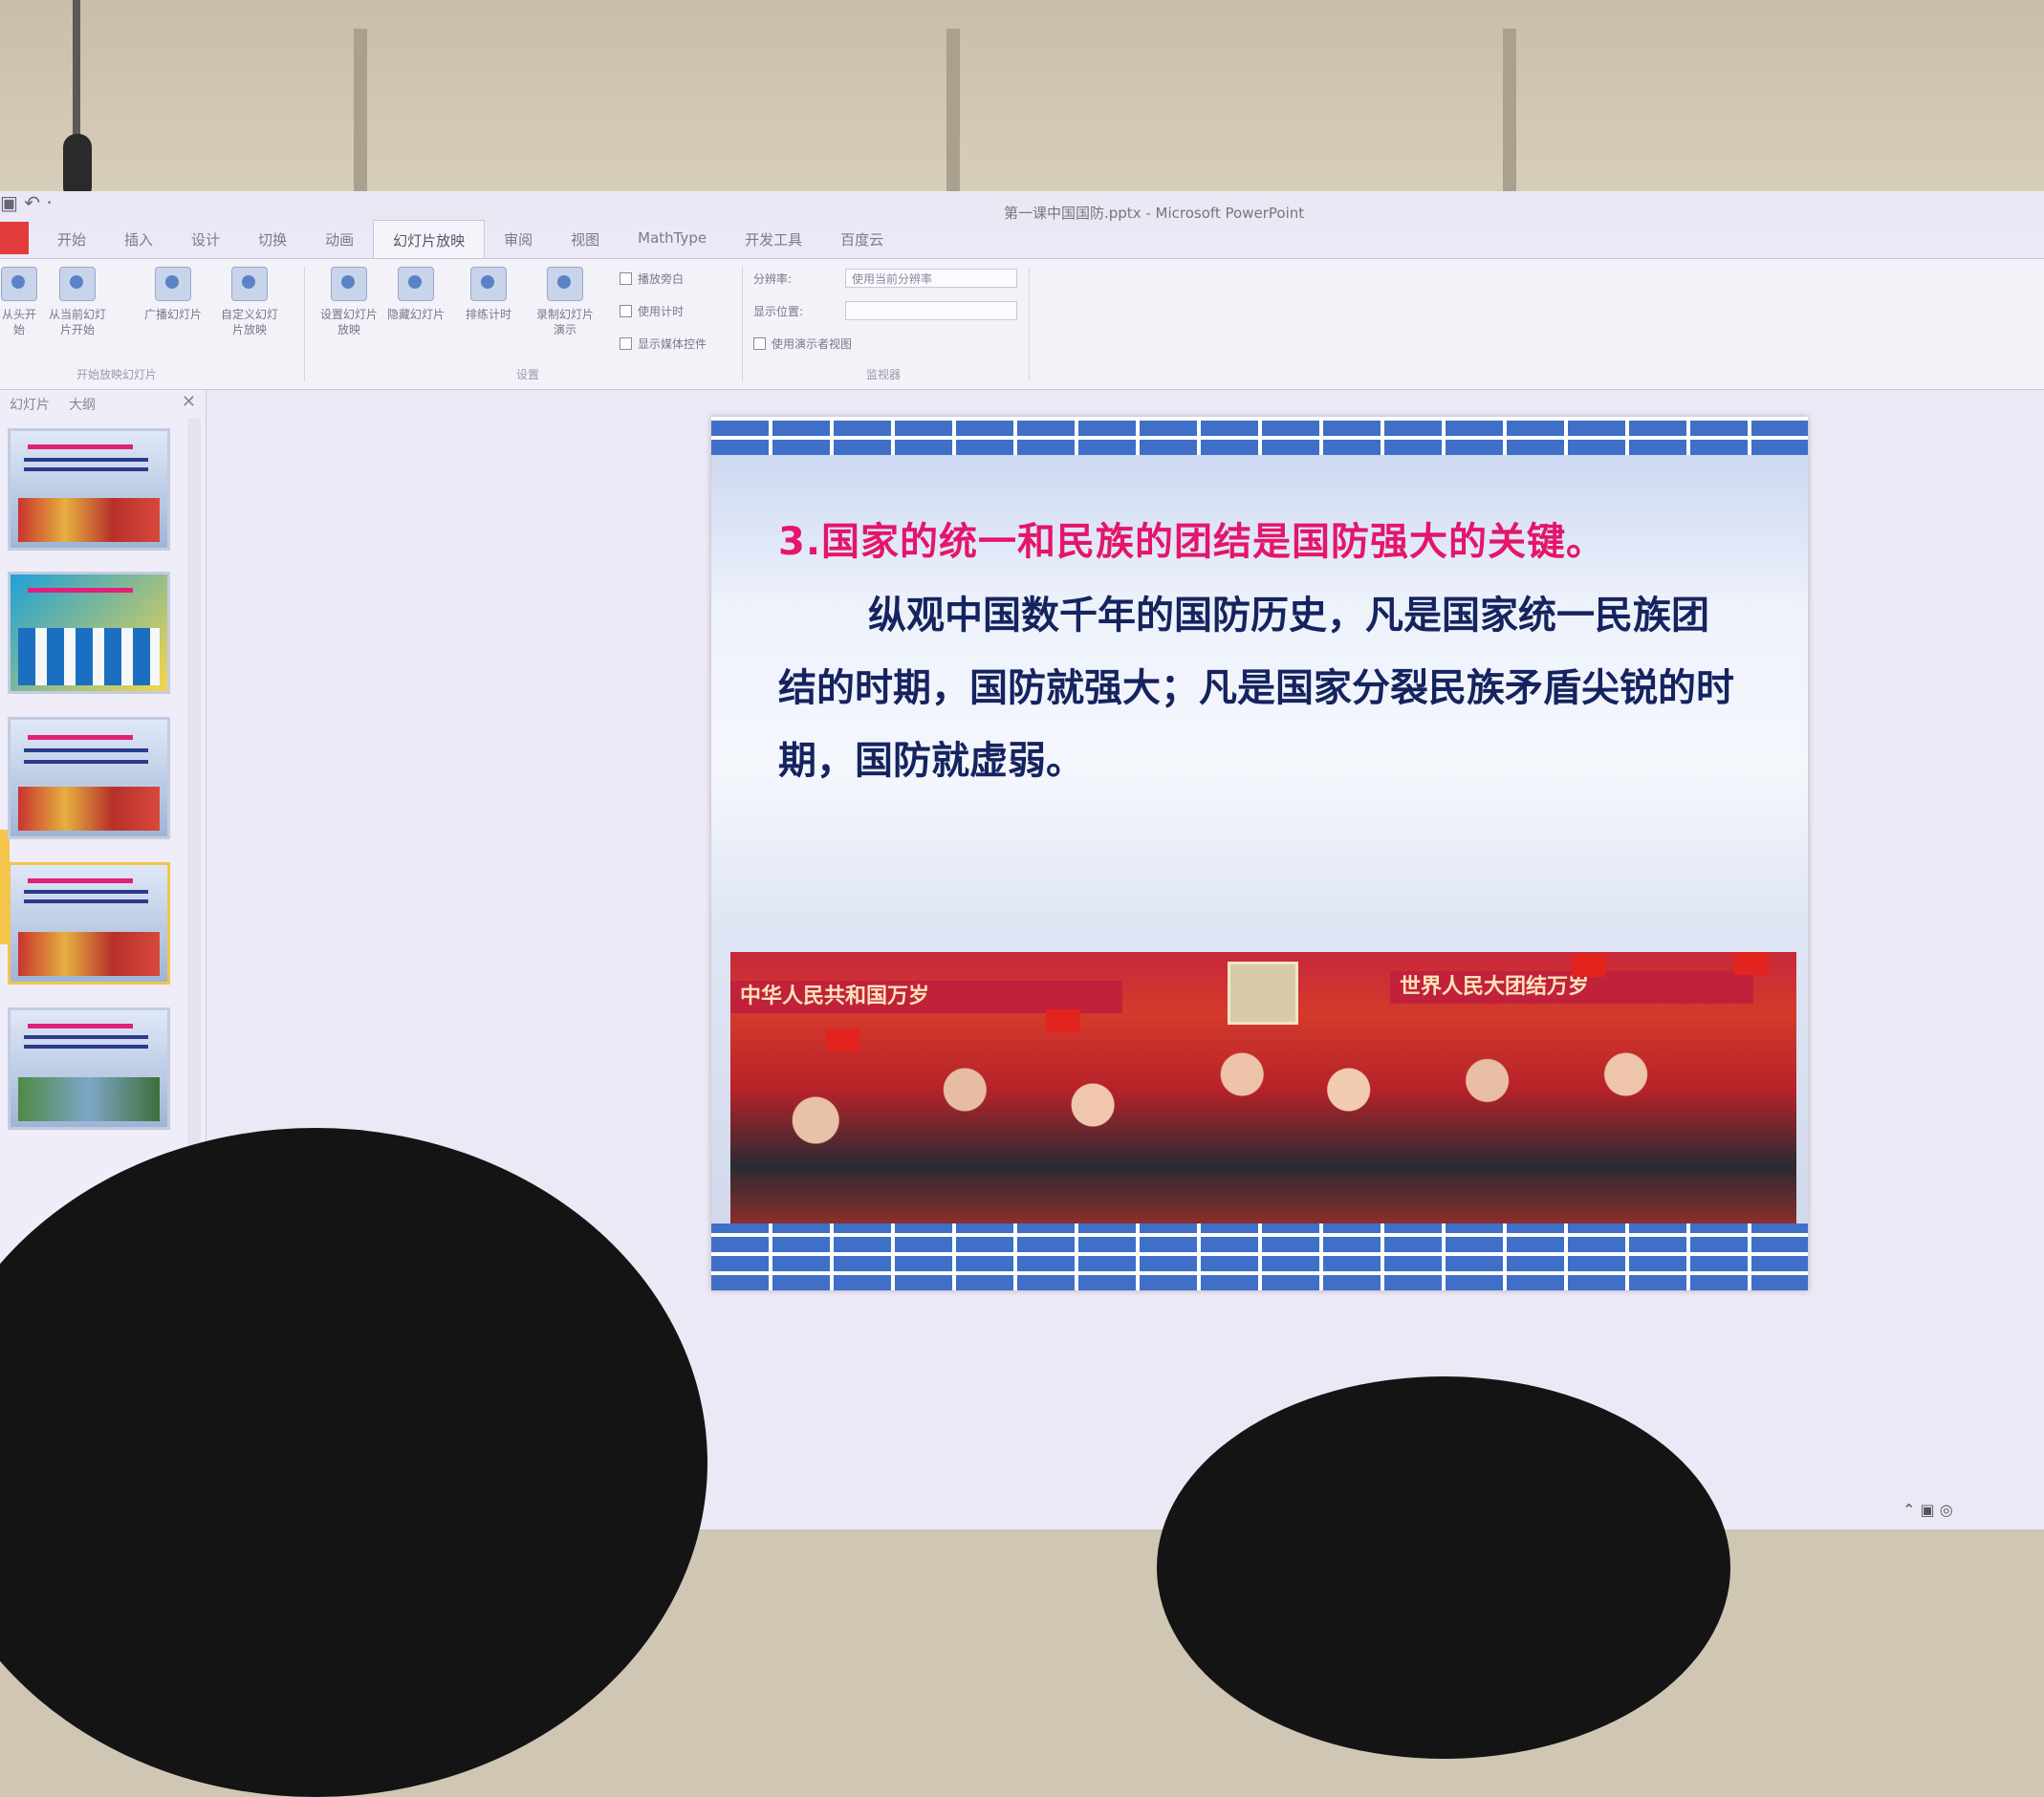  What do you see at coordinates (565, 302) in the screenshot?
I see `record-show-button: 录制幻灯片演示` at bounding box center [565, 302].